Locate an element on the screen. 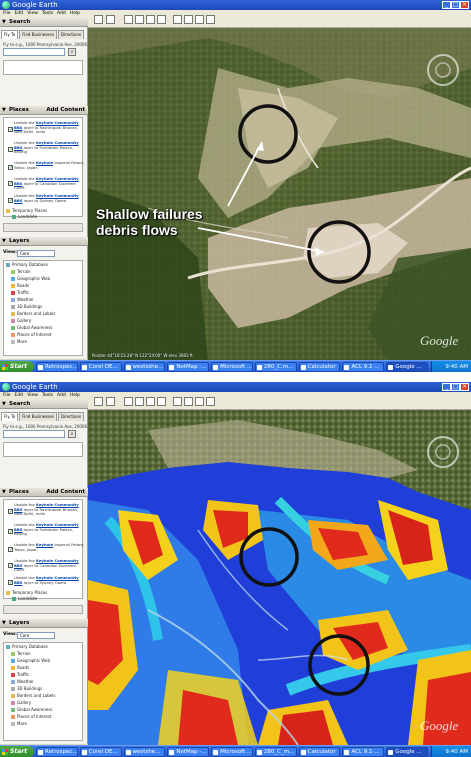 The image size is (471, 757). sidebar-toggle-icon is located at coordinates (98, 19).